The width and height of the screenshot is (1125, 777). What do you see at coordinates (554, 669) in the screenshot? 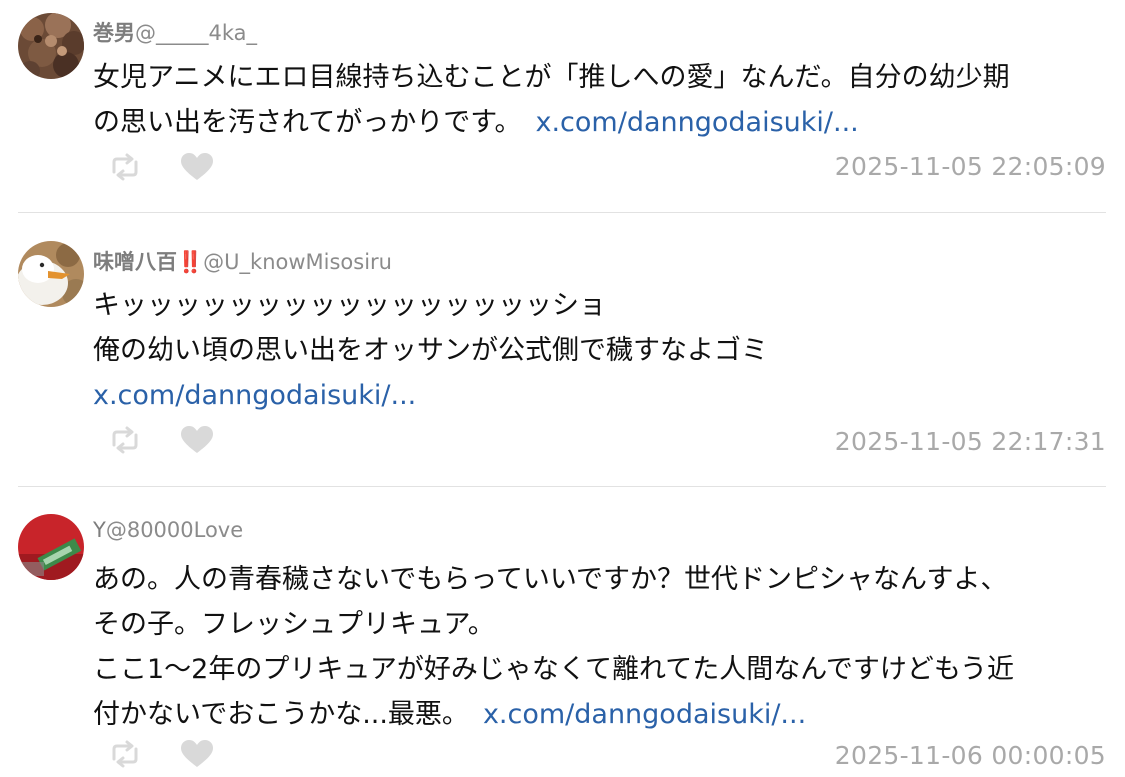
I see `post-text-line: ここ1〜2年のプリキュアが好みじゃなくて離れてた人間なんですけどもう近` at bounding box center [554, 669].